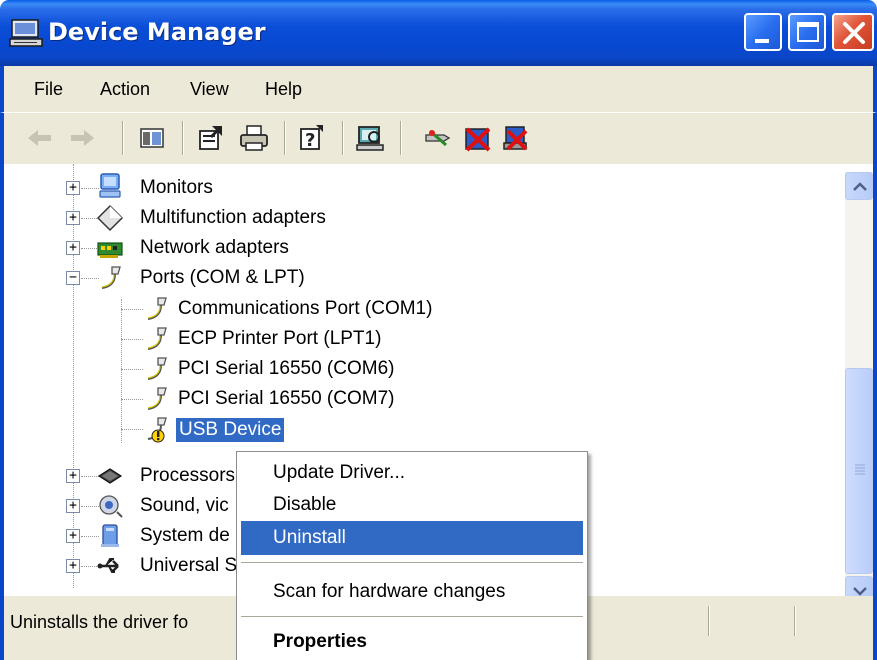 The height and width of the screenshot is (660, 877). I want to click on close-icon, so click(854, 33).